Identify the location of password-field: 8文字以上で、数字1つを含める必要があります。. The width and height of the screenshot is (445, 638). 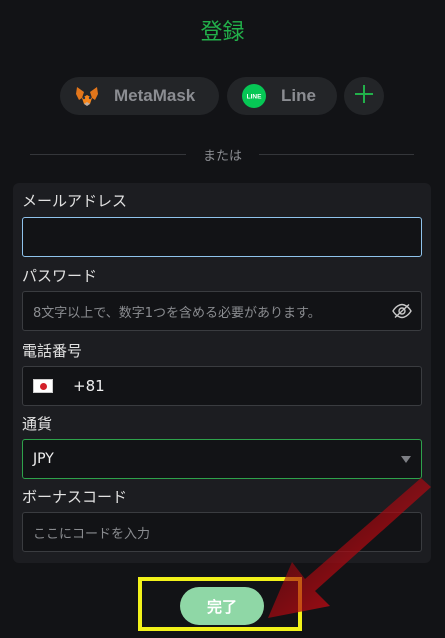
(222, 311).